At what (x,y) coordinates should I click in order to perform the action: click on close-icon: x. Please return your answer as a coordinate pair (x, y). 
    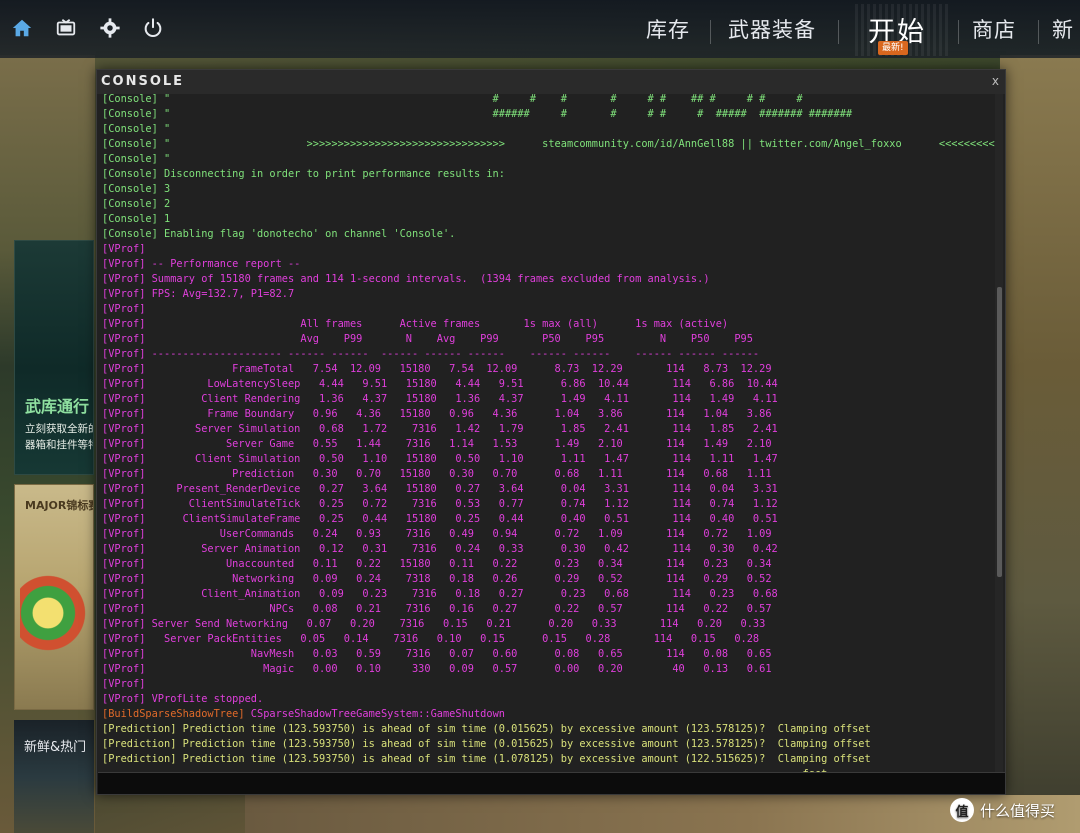
    Looking at the image, I should click on (995, 81).